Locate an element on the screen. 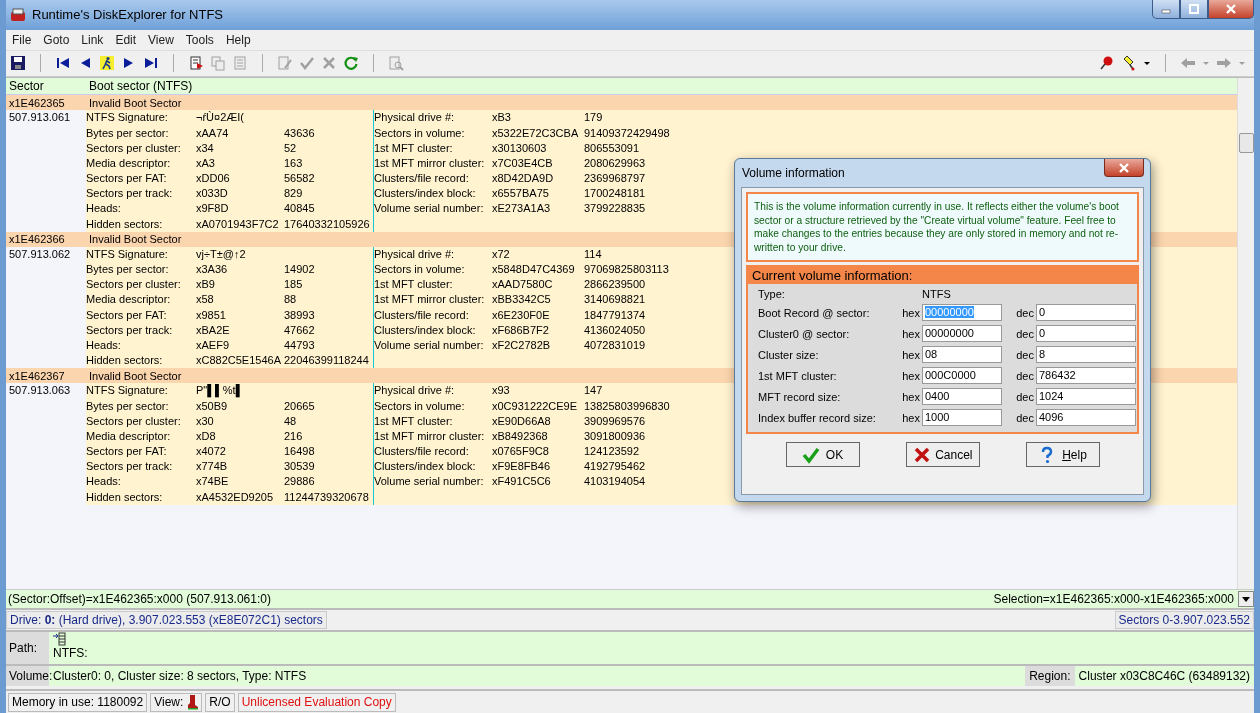  sector-number: x1E462367 is located at coordinates (36, 375).